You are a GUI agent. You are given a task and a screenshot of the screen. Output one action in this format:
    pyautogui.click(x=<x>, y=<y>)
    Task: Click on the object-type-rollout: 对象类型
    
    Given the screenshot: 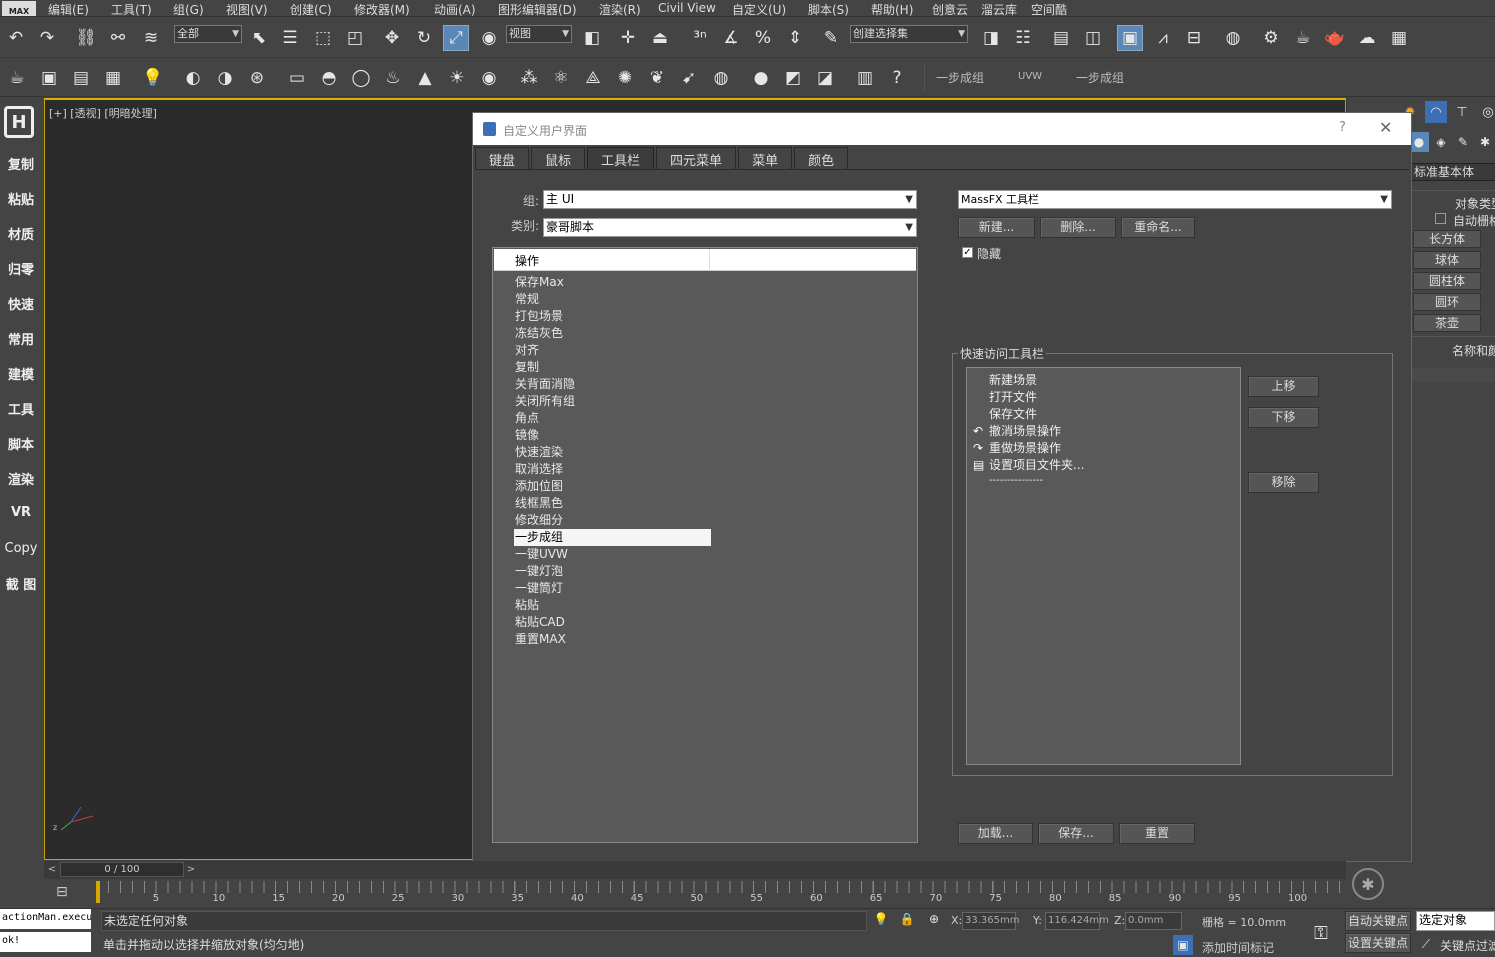 What is the action you would take?
    pyautogui.click(x=1475, y=203)
    